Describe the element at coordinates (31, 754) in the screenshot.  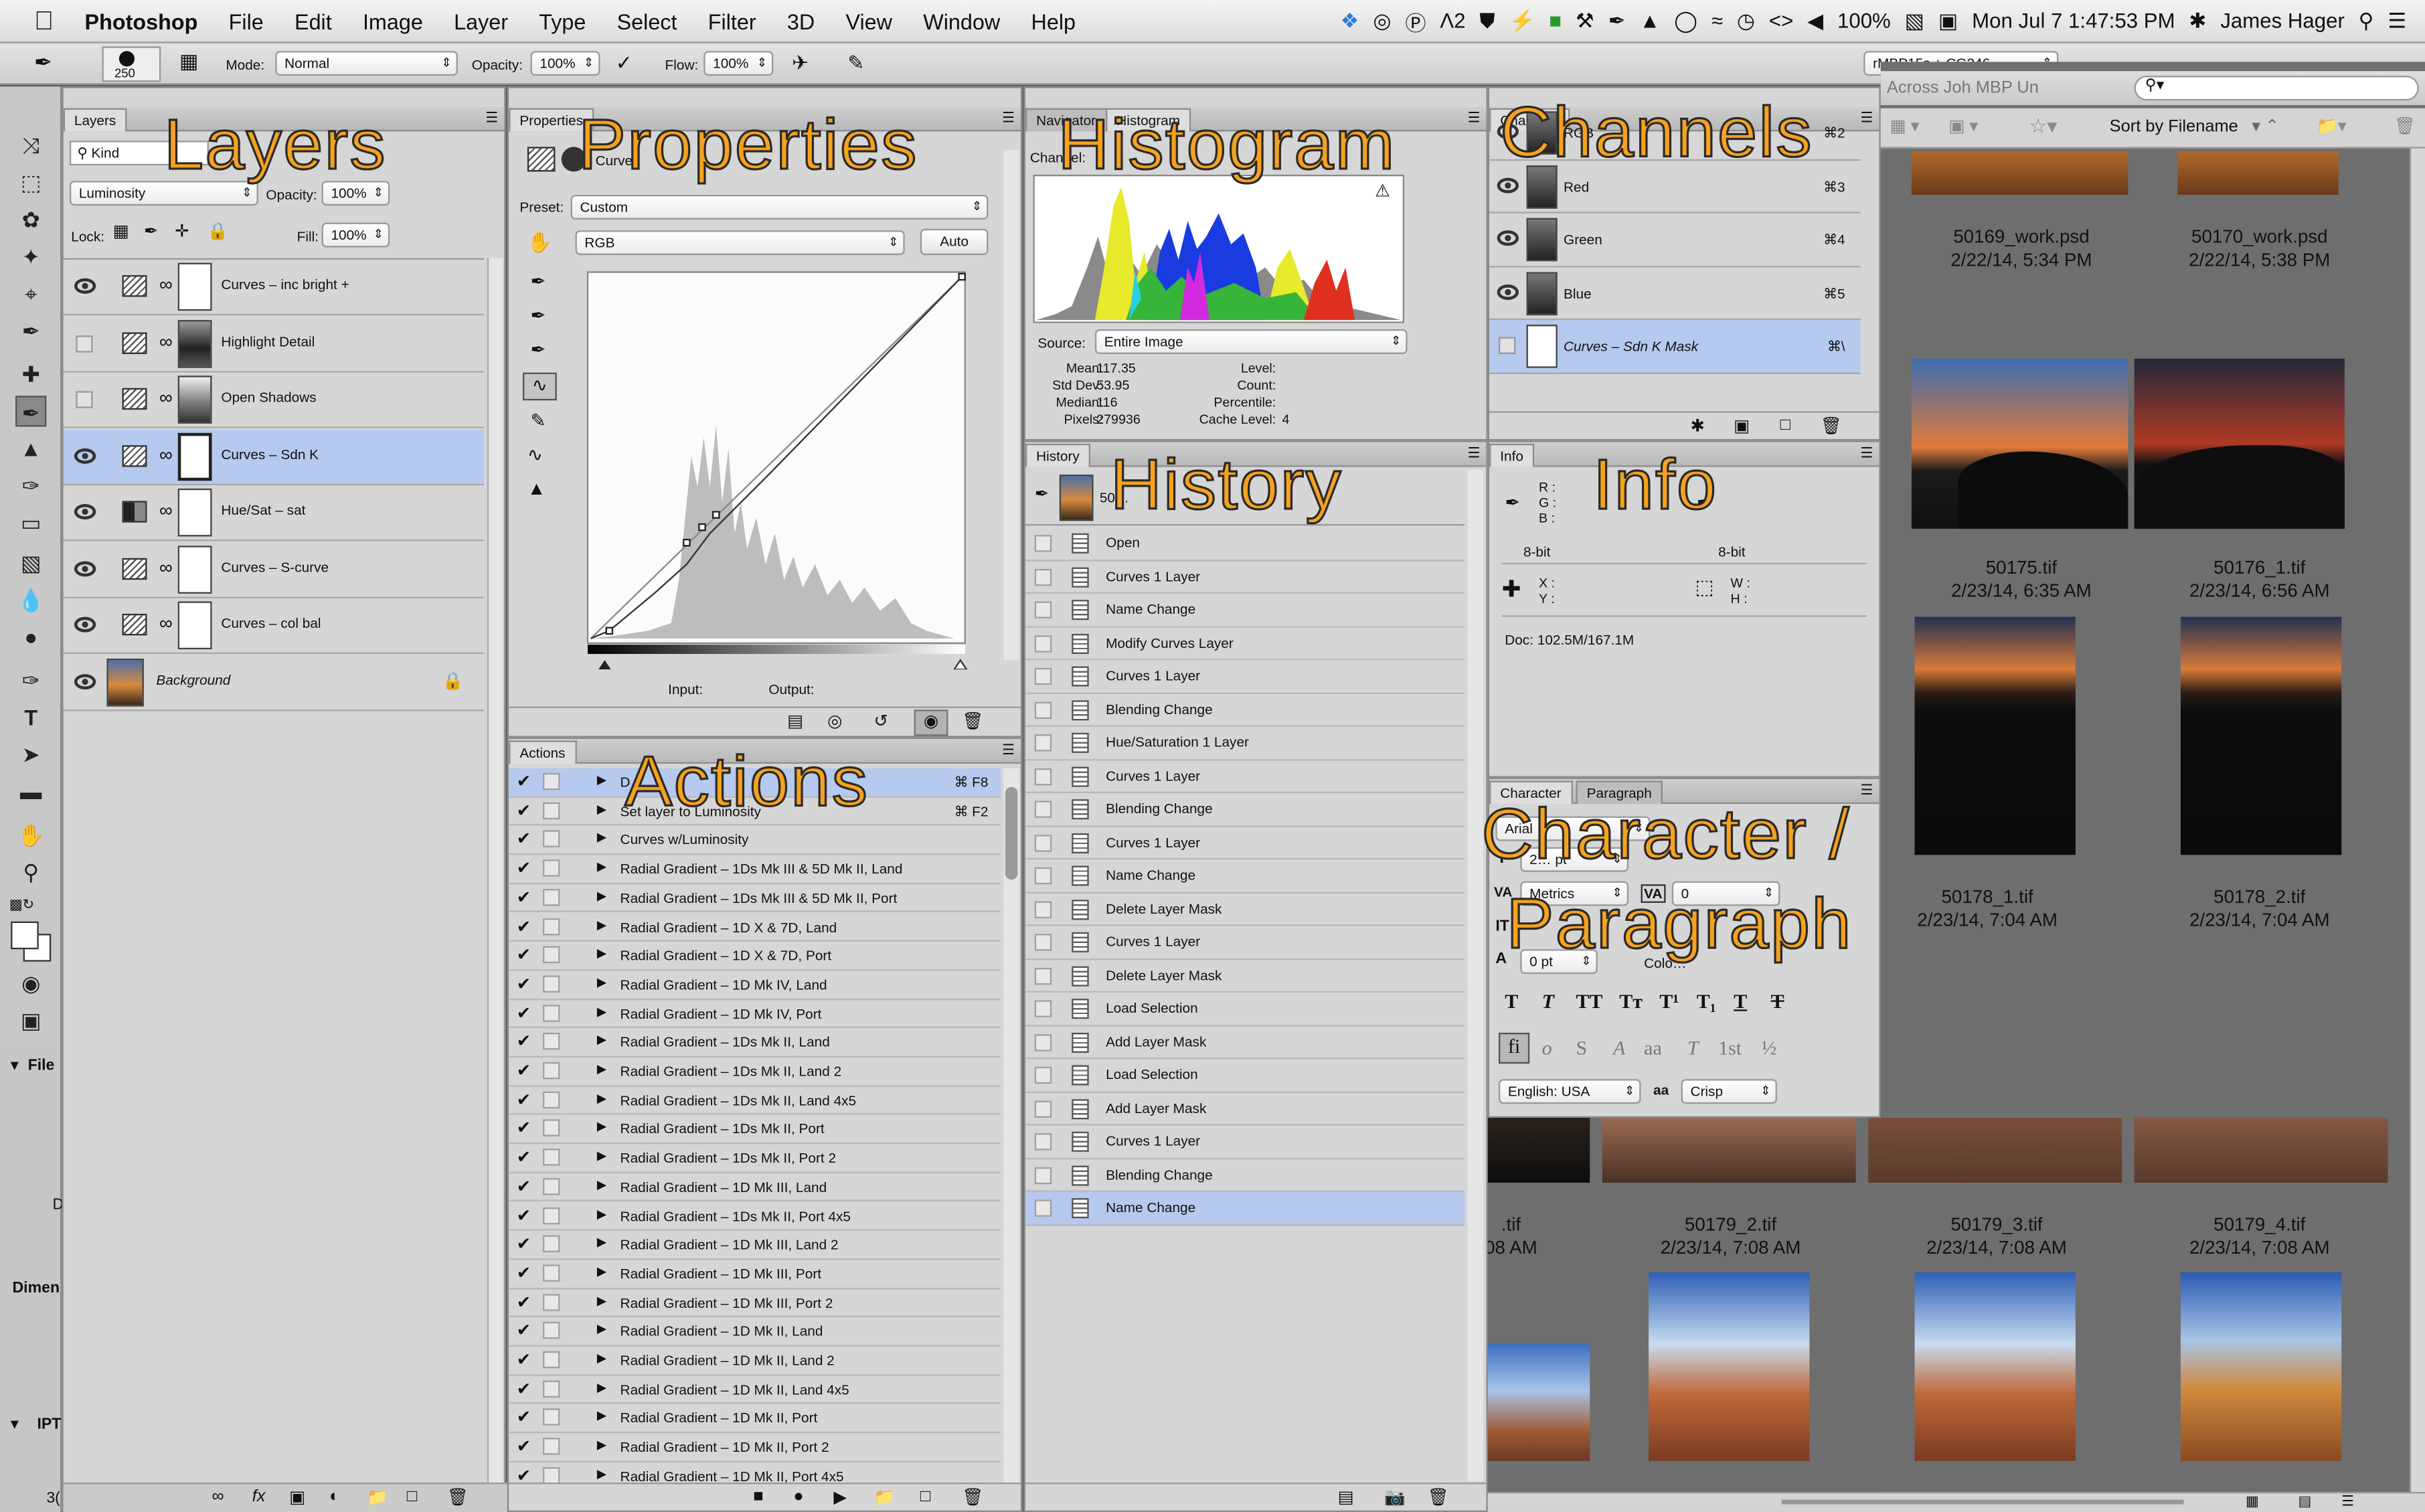
I see `path-select-tool-icon: ➤` at that location.